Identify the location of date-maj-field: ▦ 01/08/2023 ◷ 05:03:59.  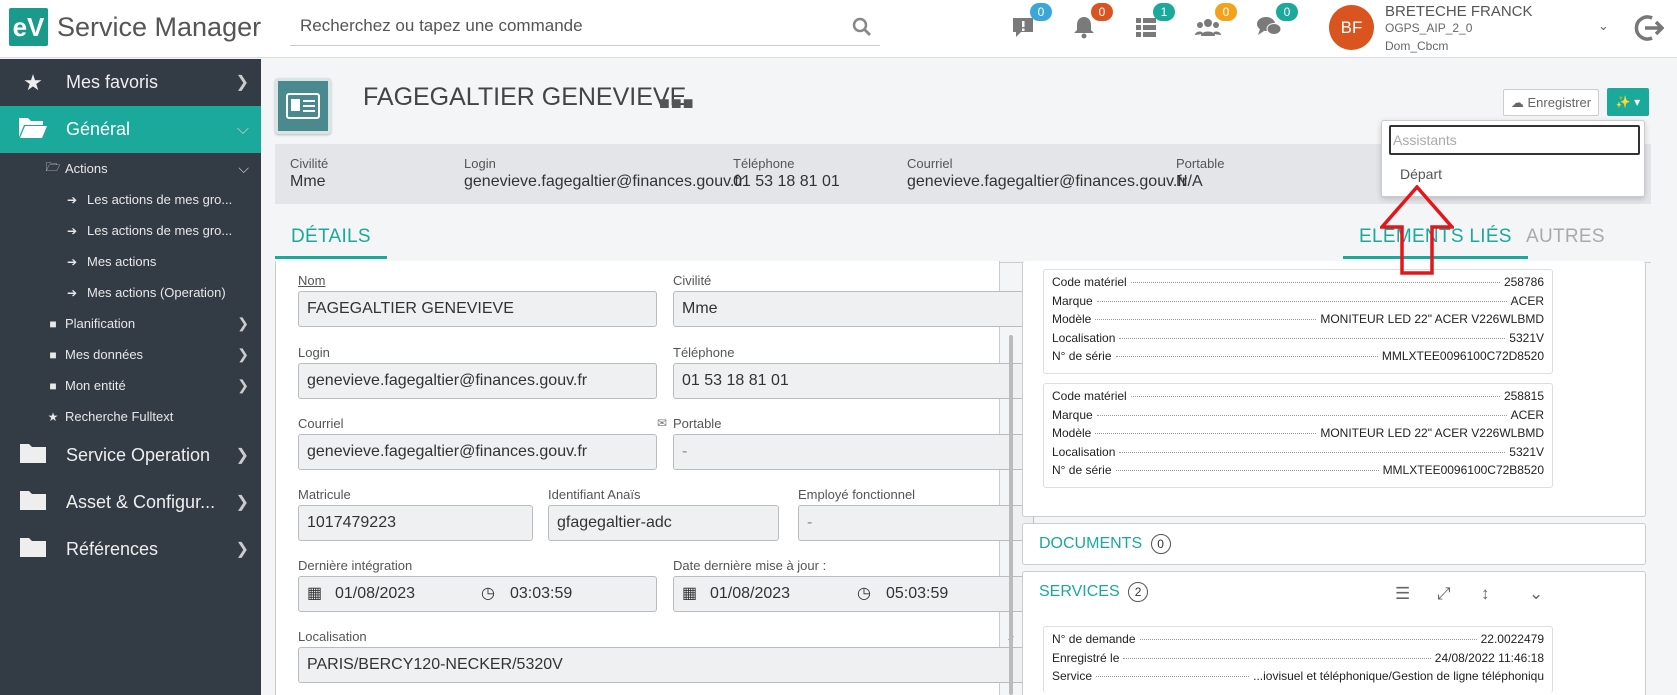
(853, 594).